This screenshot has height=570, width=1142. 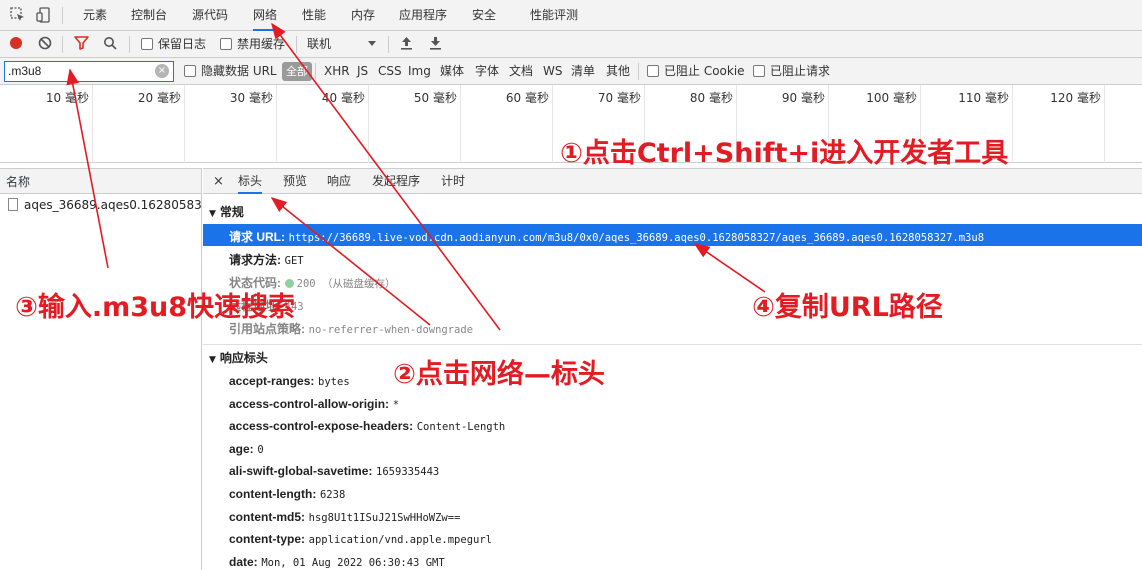 What do you see at coordinates (257, 237) in the screenshot?
I see `request-url-key: 请求 URL:` at bounding box center [257, 237].